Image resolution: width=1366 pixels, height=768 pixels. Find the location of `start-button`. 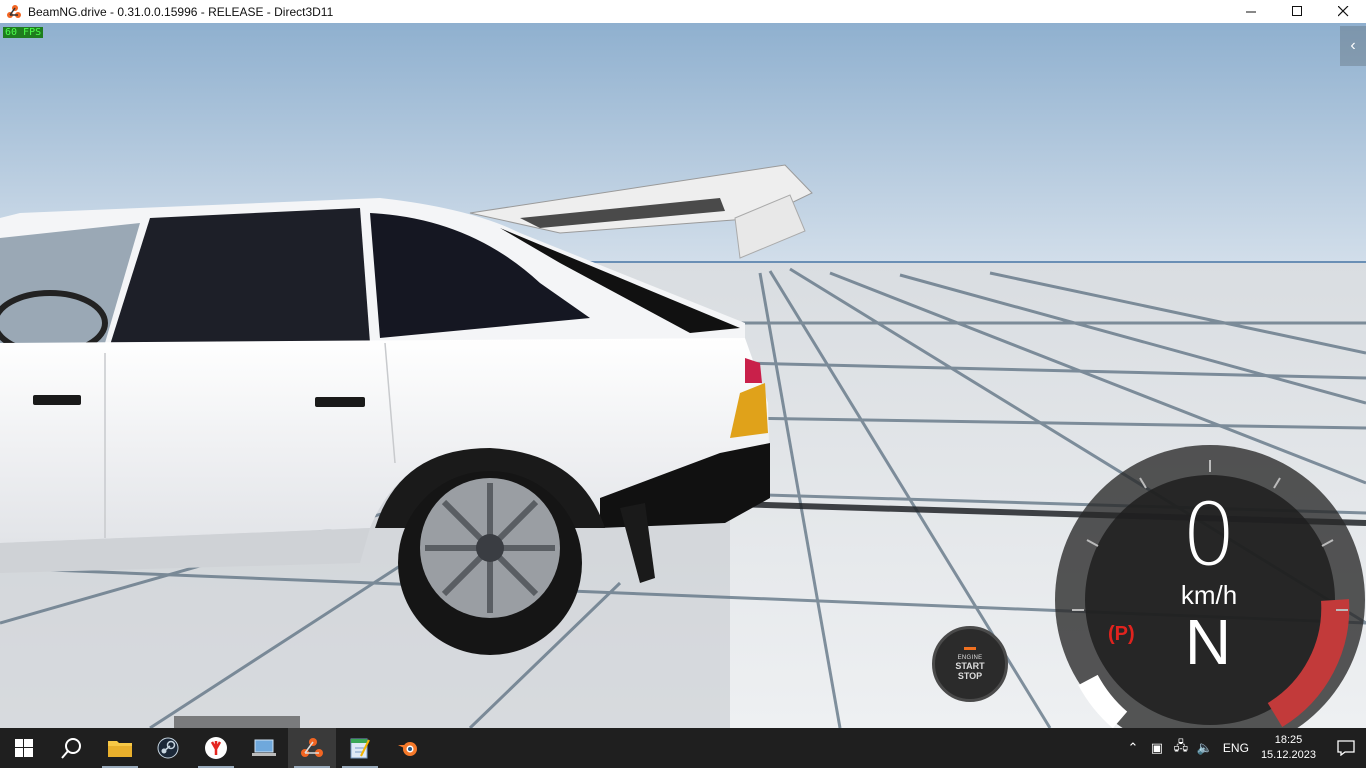

start-button is located at coordinates (24, 748).